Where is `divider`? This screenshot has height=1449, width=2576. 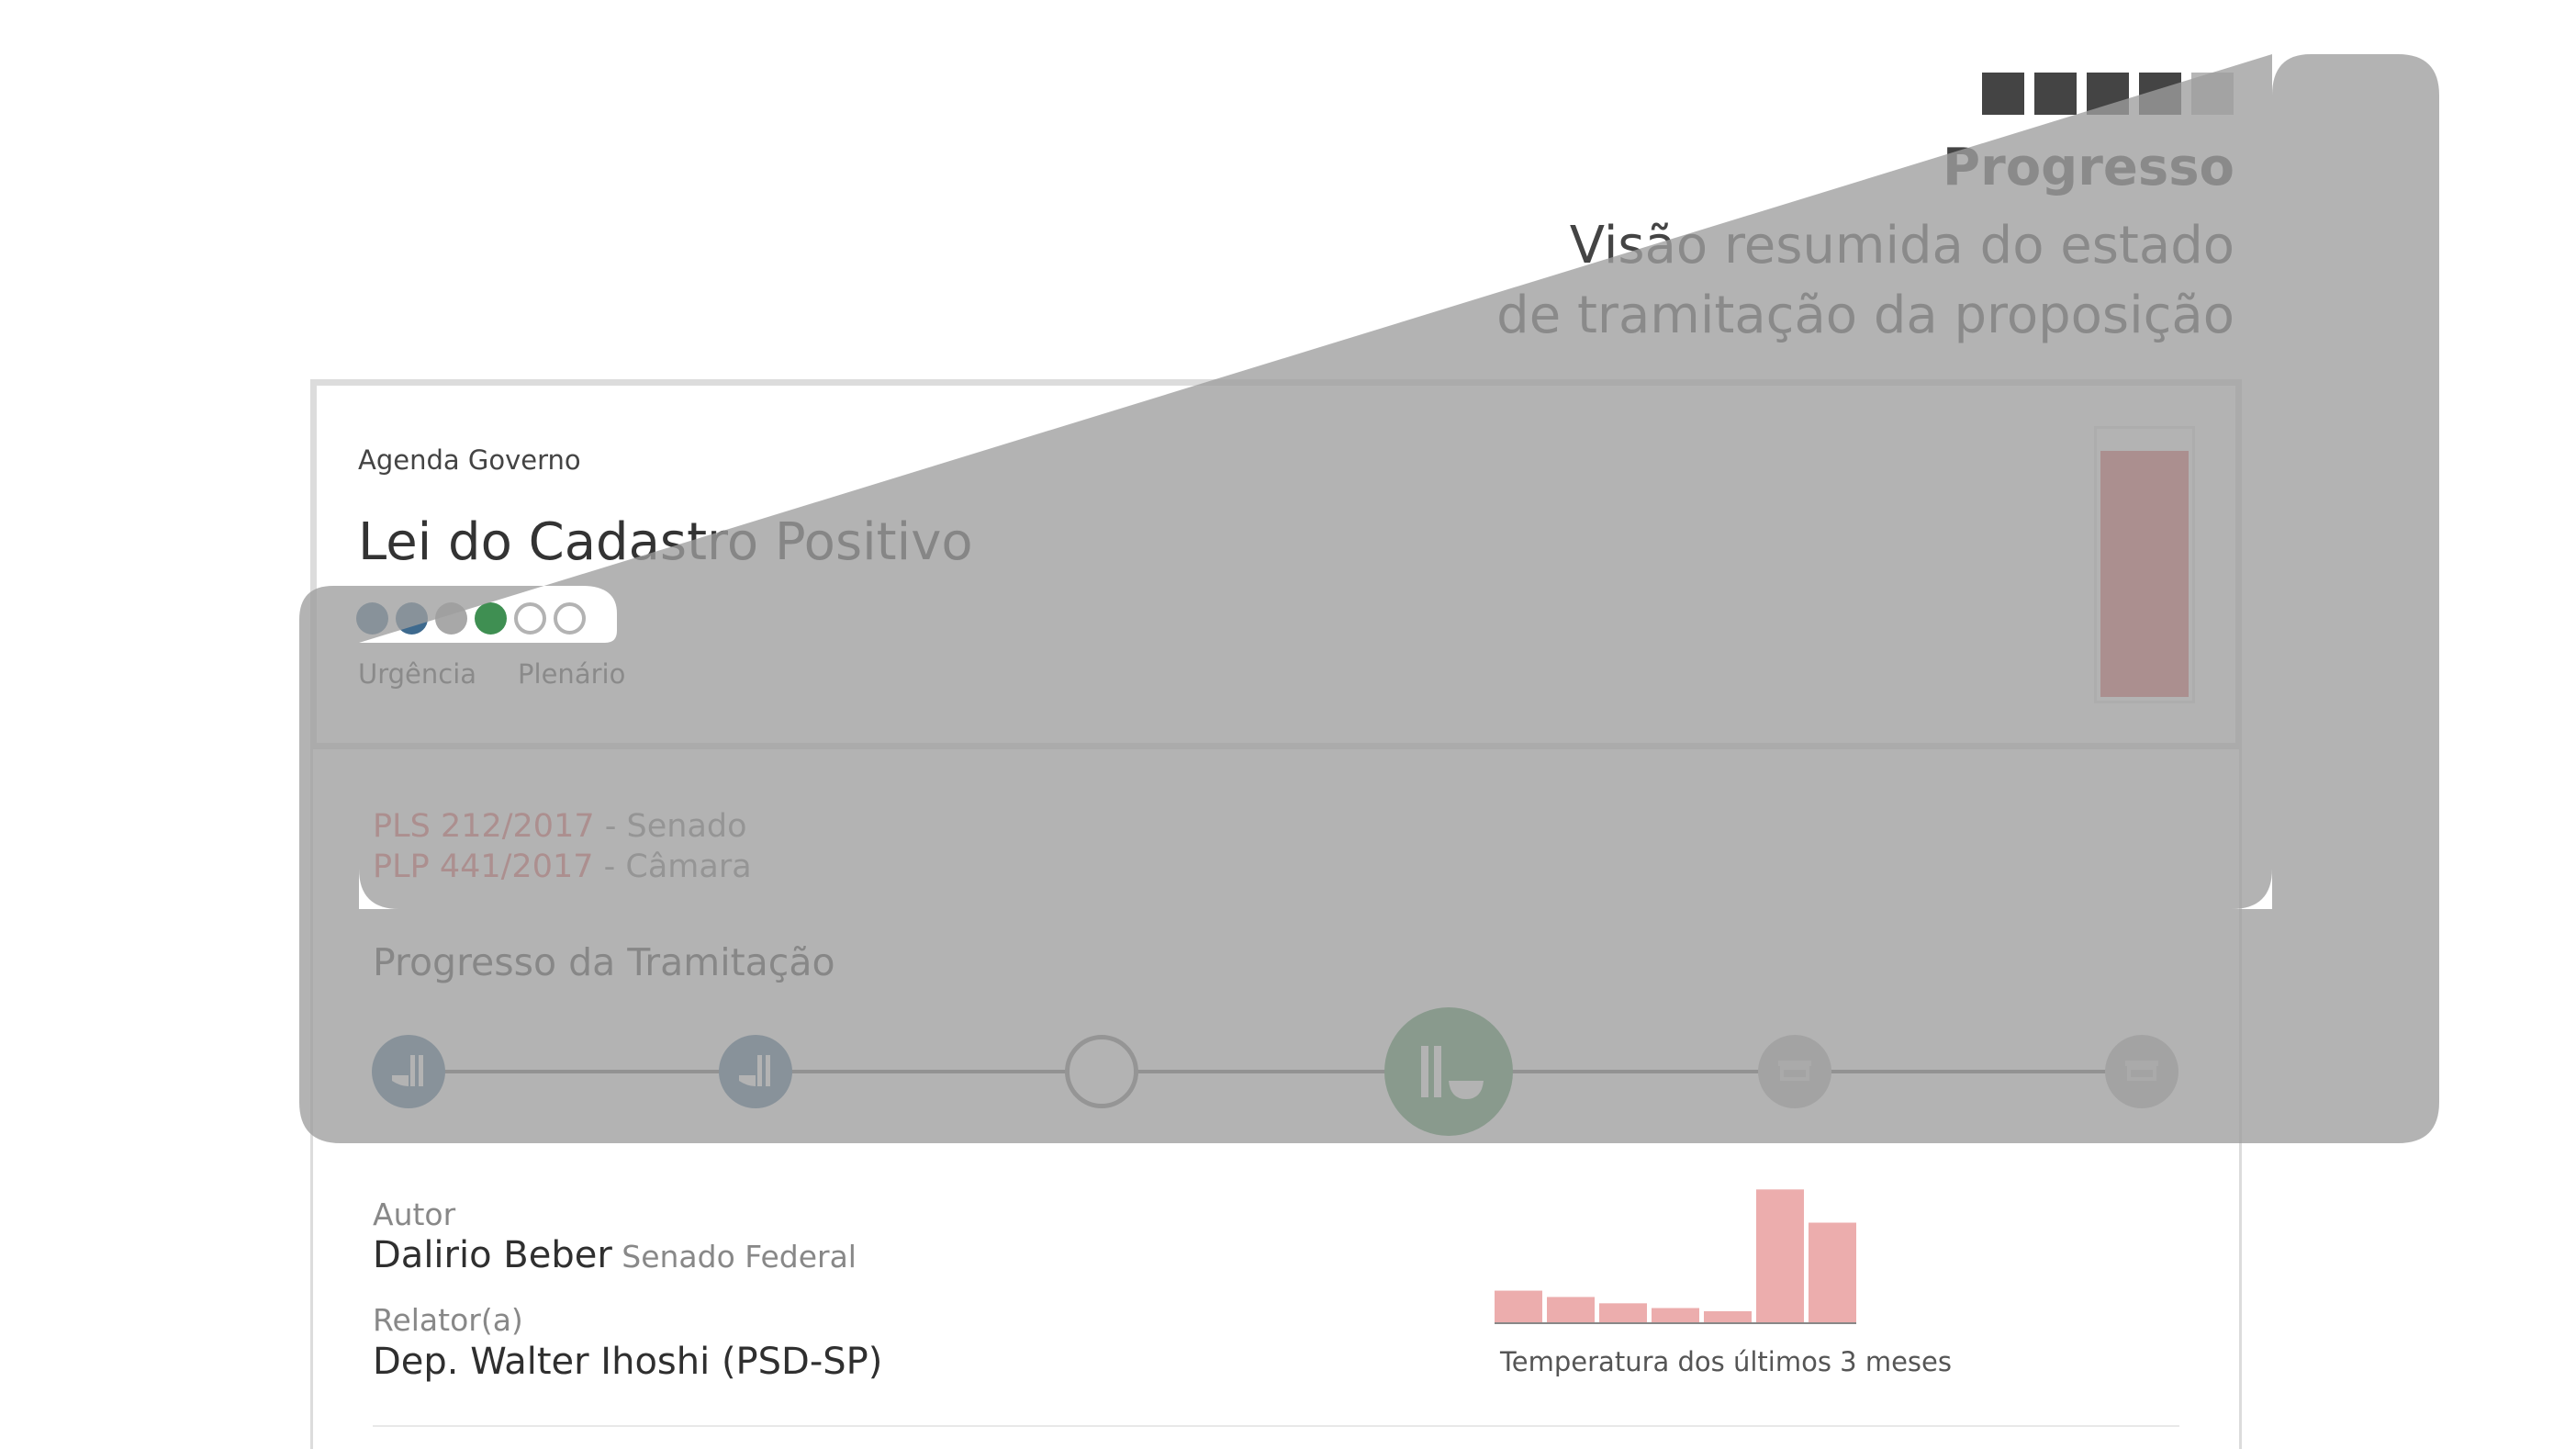
divider is located at coordinates (1276, 1426).